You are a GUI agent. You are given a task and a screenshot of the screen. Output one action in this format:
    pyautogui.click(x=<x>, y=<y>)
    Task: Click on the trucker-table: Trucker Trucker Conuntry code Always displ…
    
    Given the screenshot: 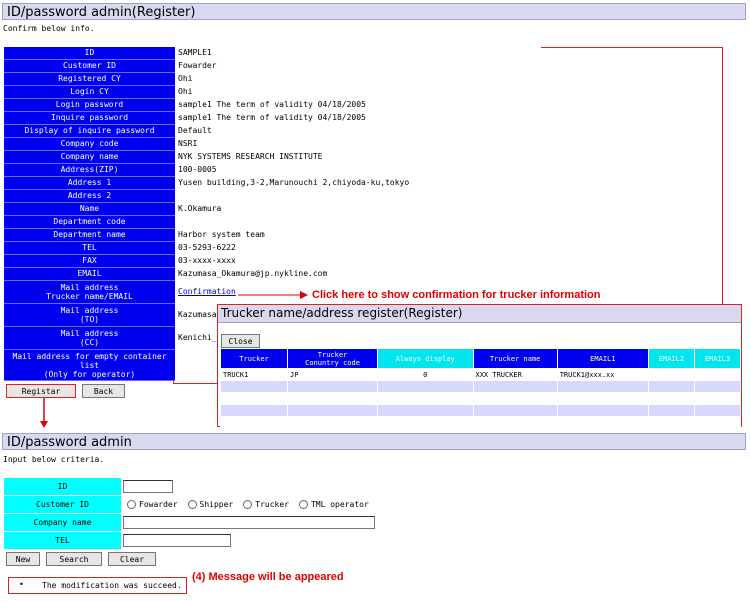 What is the action you would take?
    pyautogui.click(x=480, y=388)
    